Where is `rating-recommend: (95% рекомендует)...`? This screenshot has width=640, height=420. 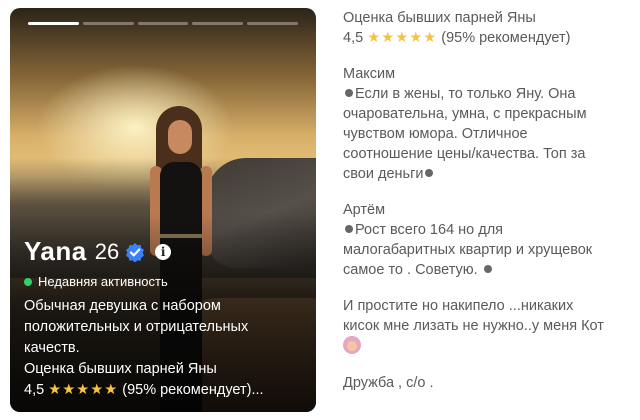 rating-recommend: (95% рекомендует)... is located at coordinates (193, 390).